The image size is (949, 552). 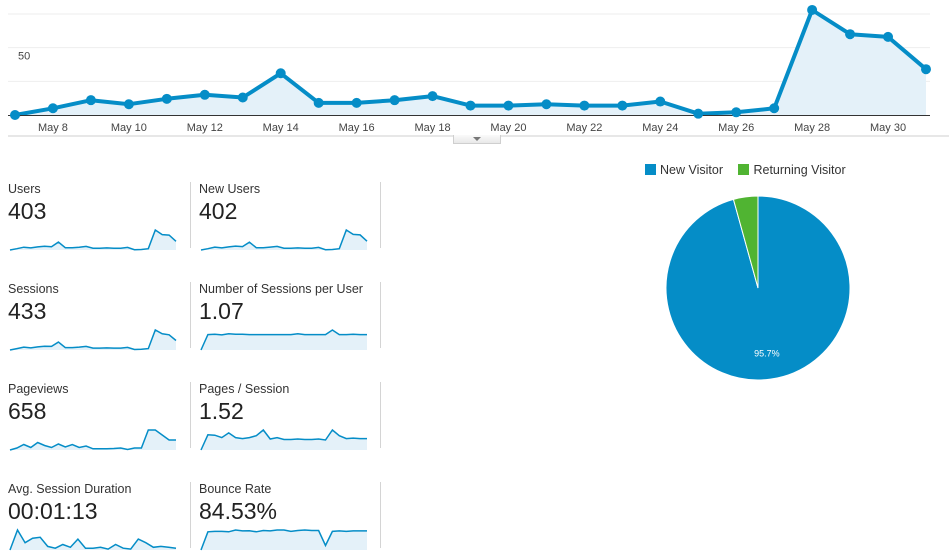 I want to click on metric-label: New Users, so click(x=230, y=189).